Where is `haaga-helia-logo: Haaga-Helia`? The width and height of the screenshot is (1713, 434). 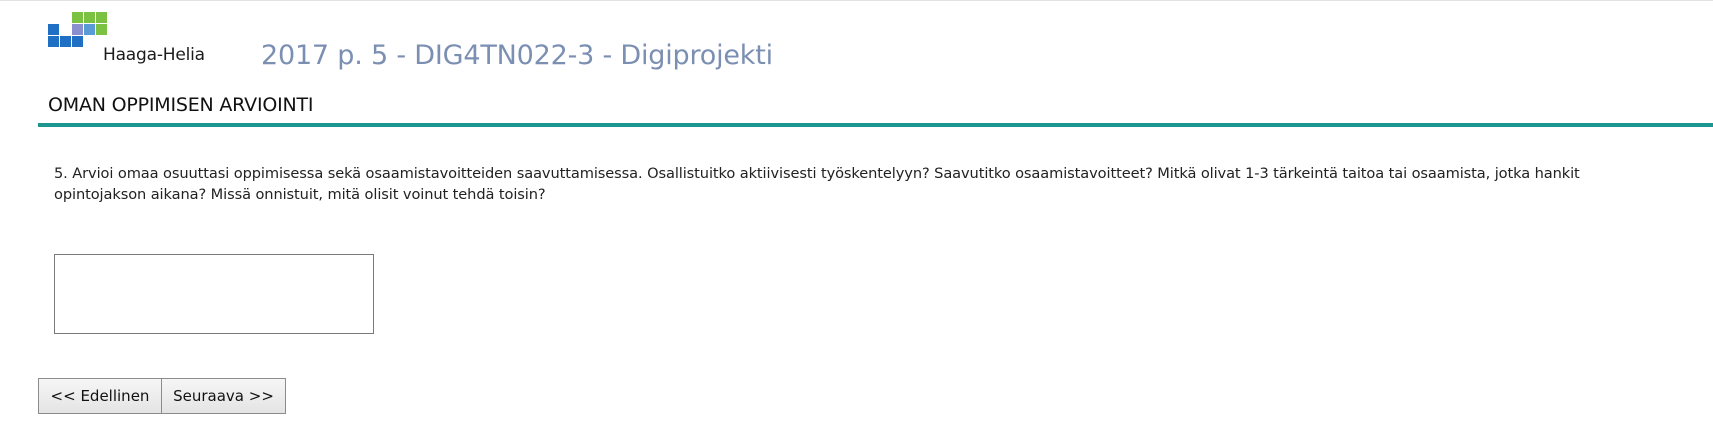
haaga-helia-logo: Haaga-Helia is located at coordinates (138, 40).